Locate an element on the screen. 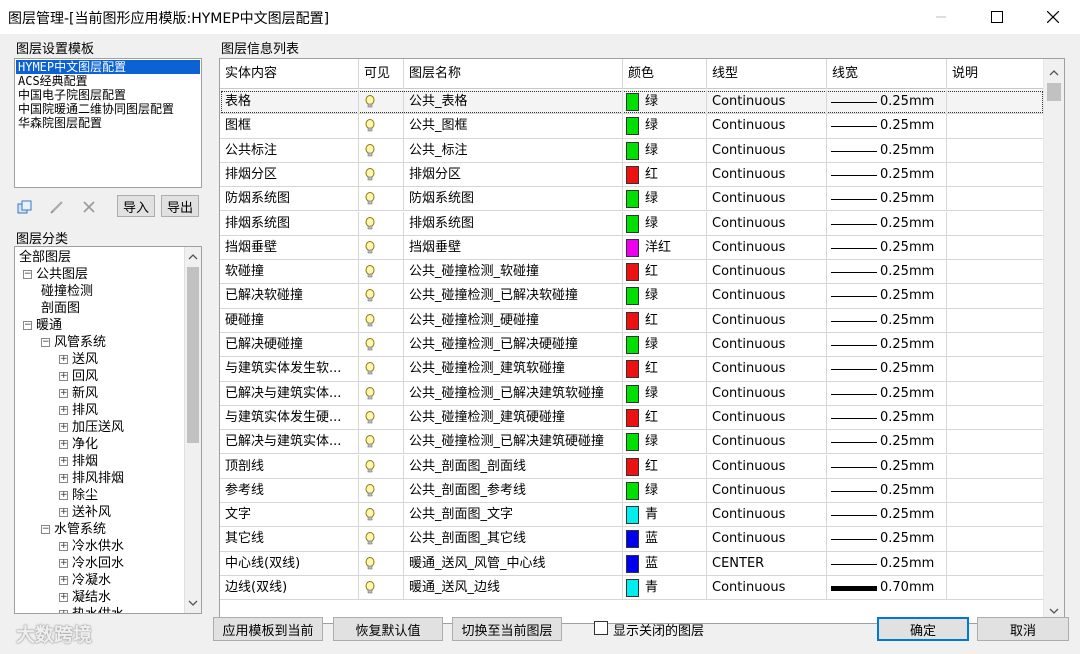 This screenshot has width=1080, height=654. tree-item: 新风 is located at coordinates (85, 393).